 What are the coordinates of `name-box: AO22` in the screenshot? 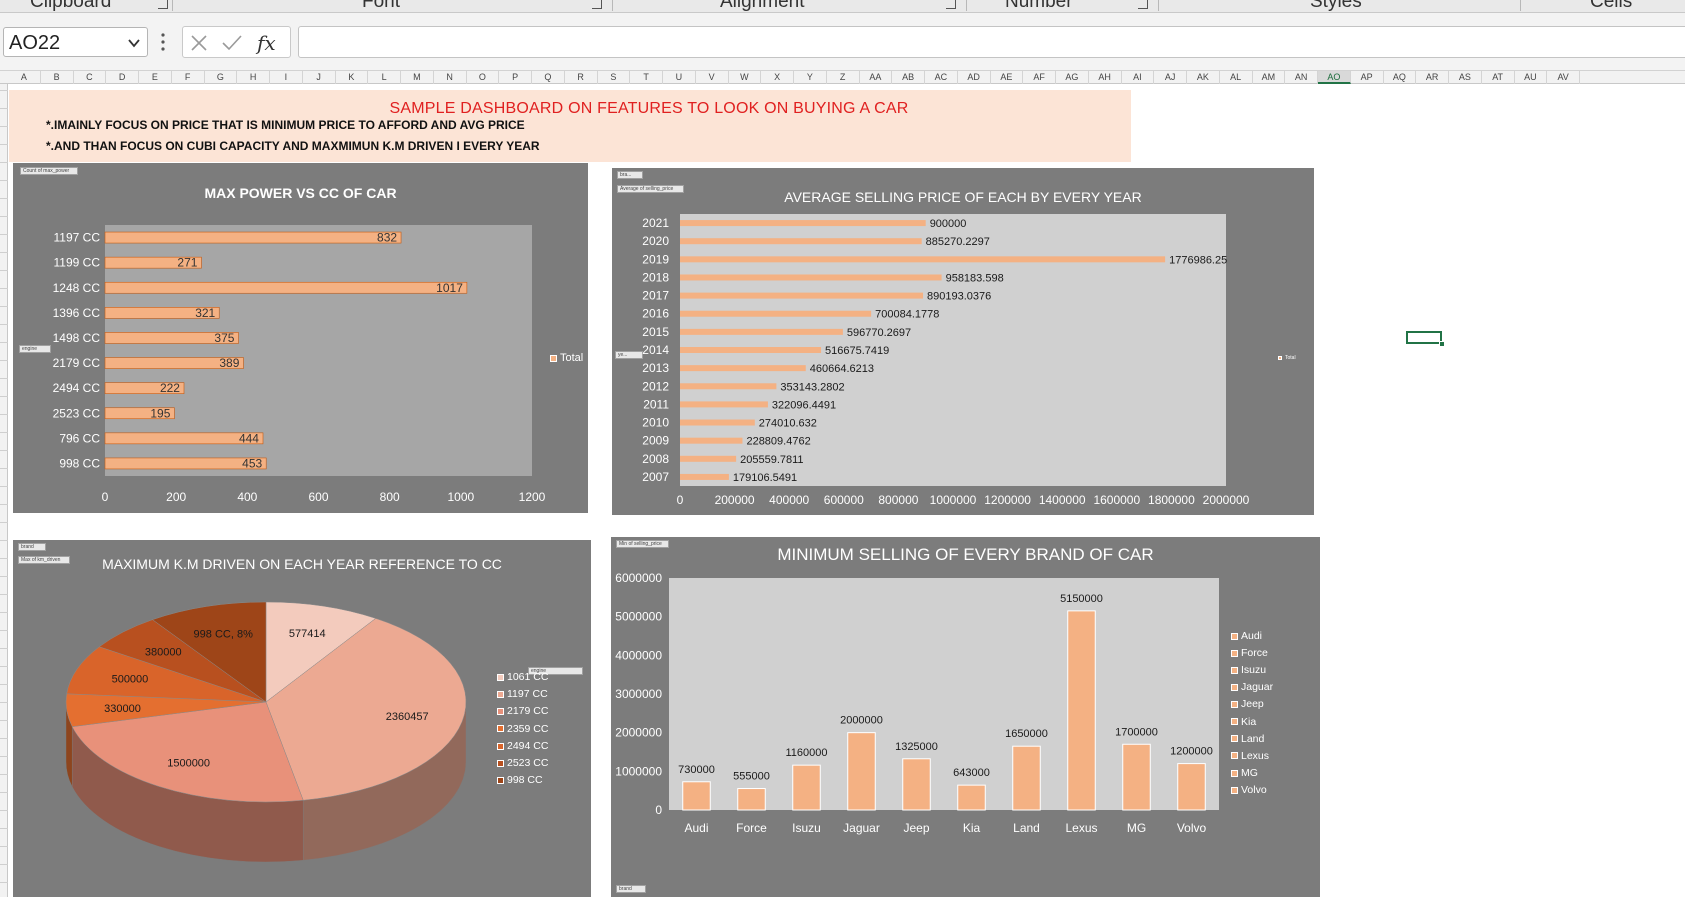 It's located at (75, 42).